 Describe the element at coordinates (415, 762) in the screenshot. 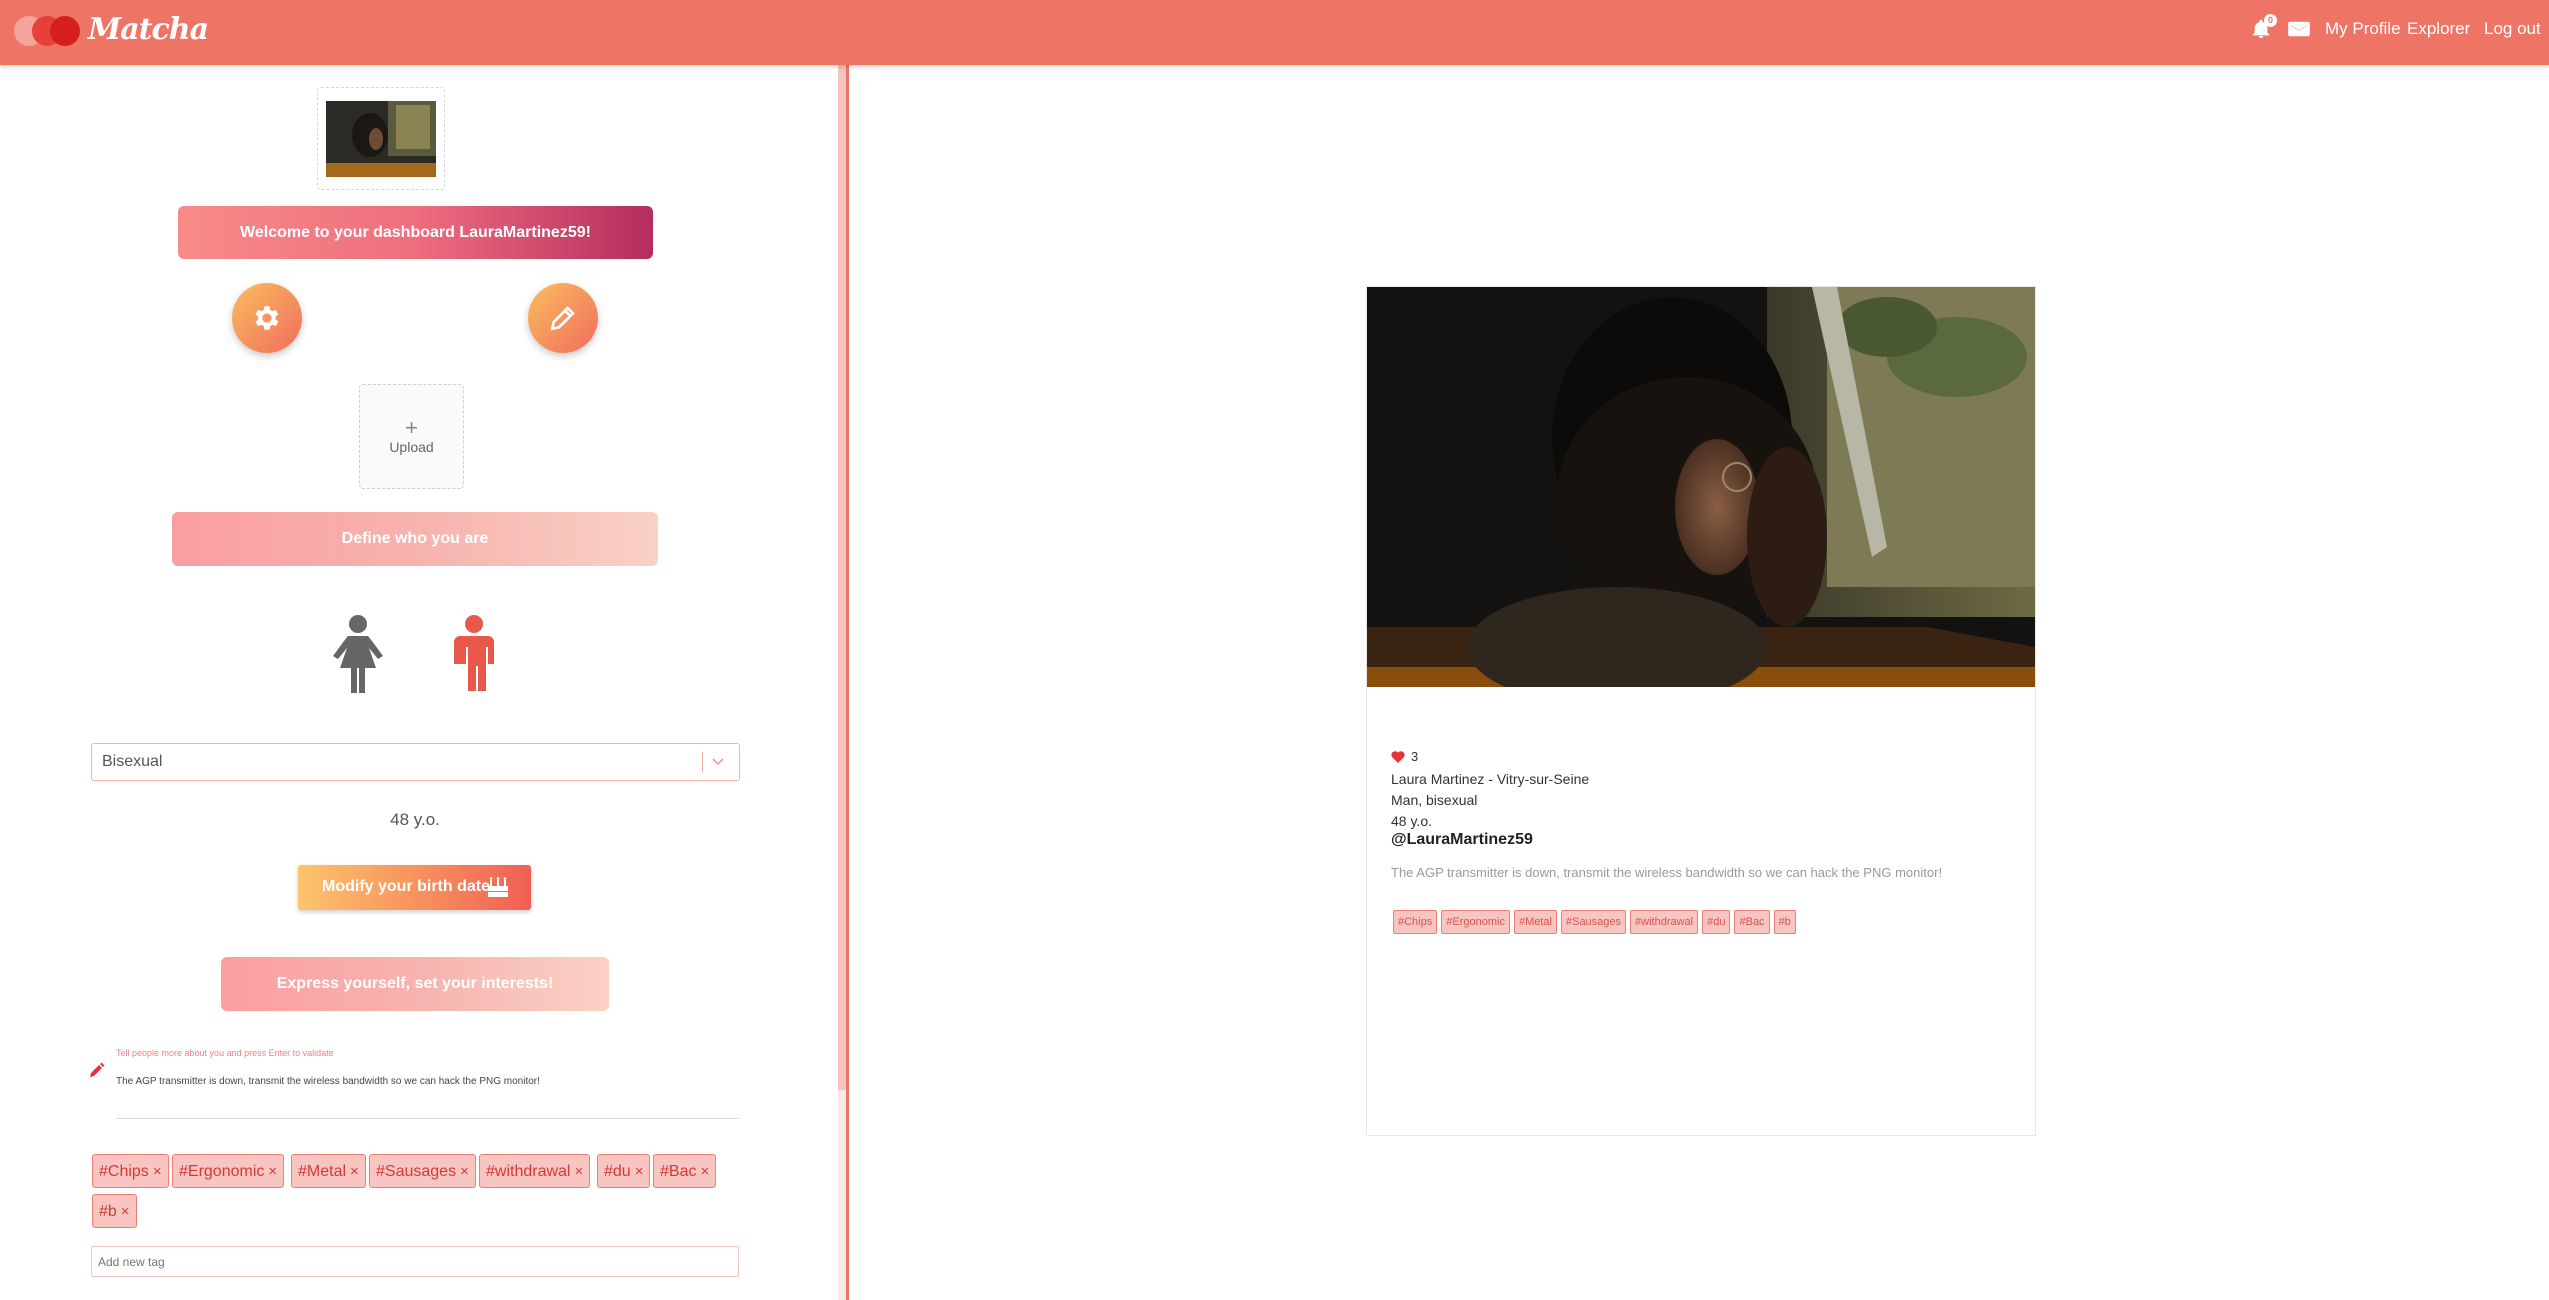

I see `sexual-orientation-select: Bisexual` at that location.